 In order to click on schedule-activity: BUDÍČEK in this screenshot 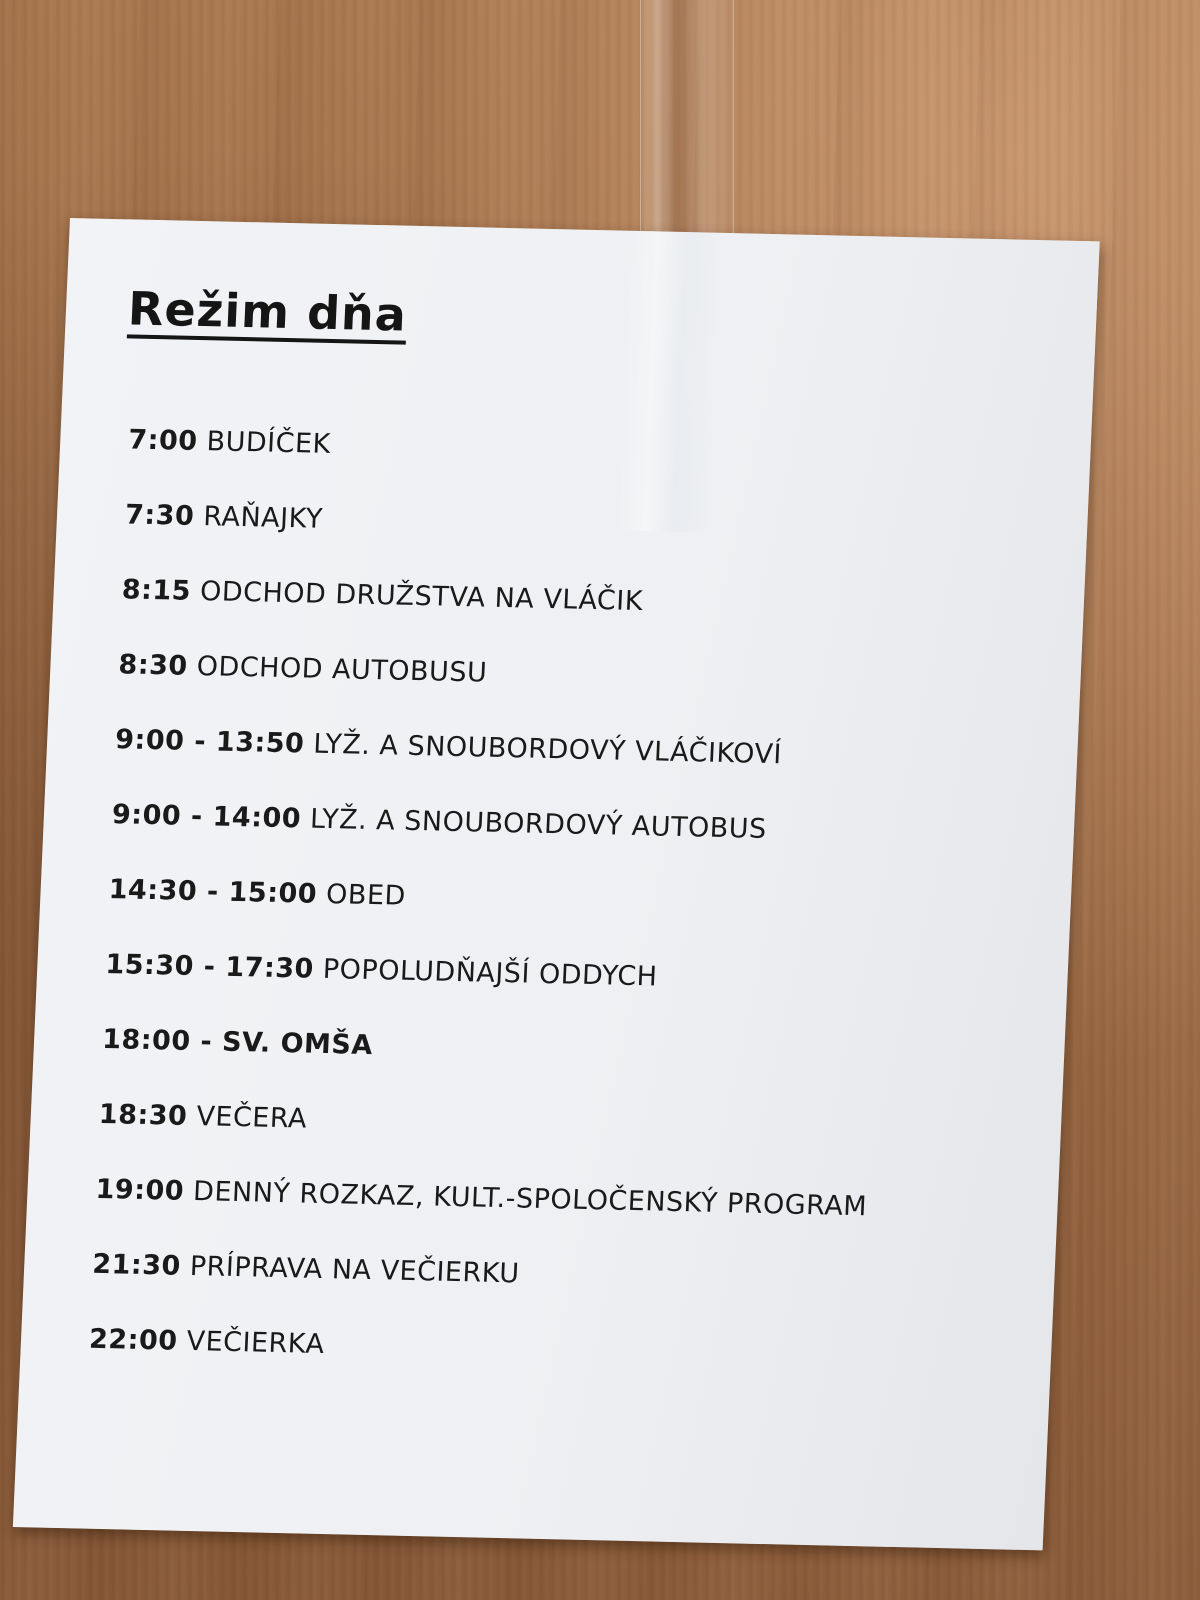, I will do `click(268, 443)`.